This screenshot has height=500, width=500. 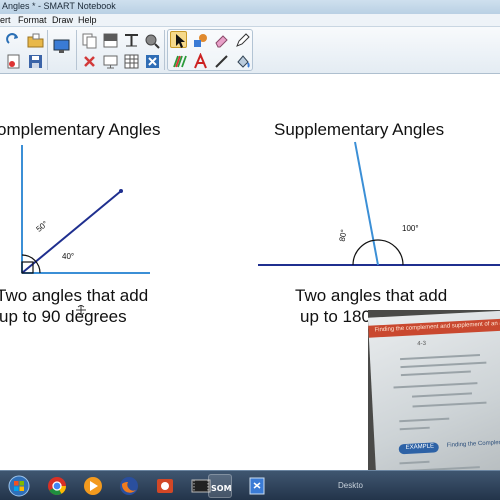 What do you see at coordinates (199, 39) in the screenshot?
I see `shapes-icon` at bounding box center [199, 39].